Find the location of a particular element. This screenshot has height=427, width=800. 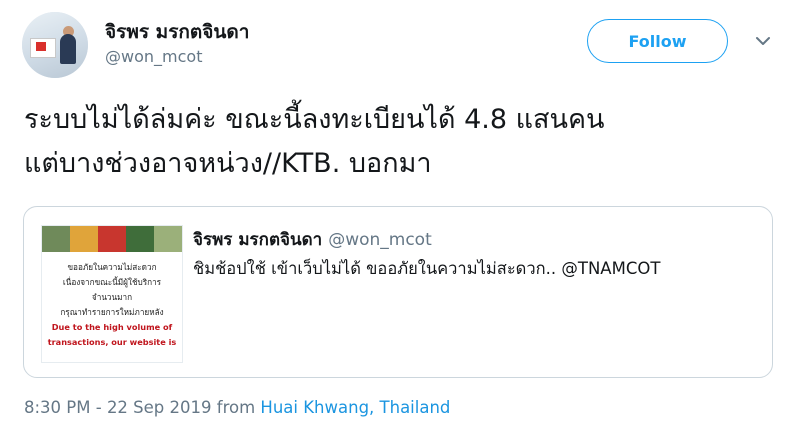

from-label: from is located at coordinates (236, 407).